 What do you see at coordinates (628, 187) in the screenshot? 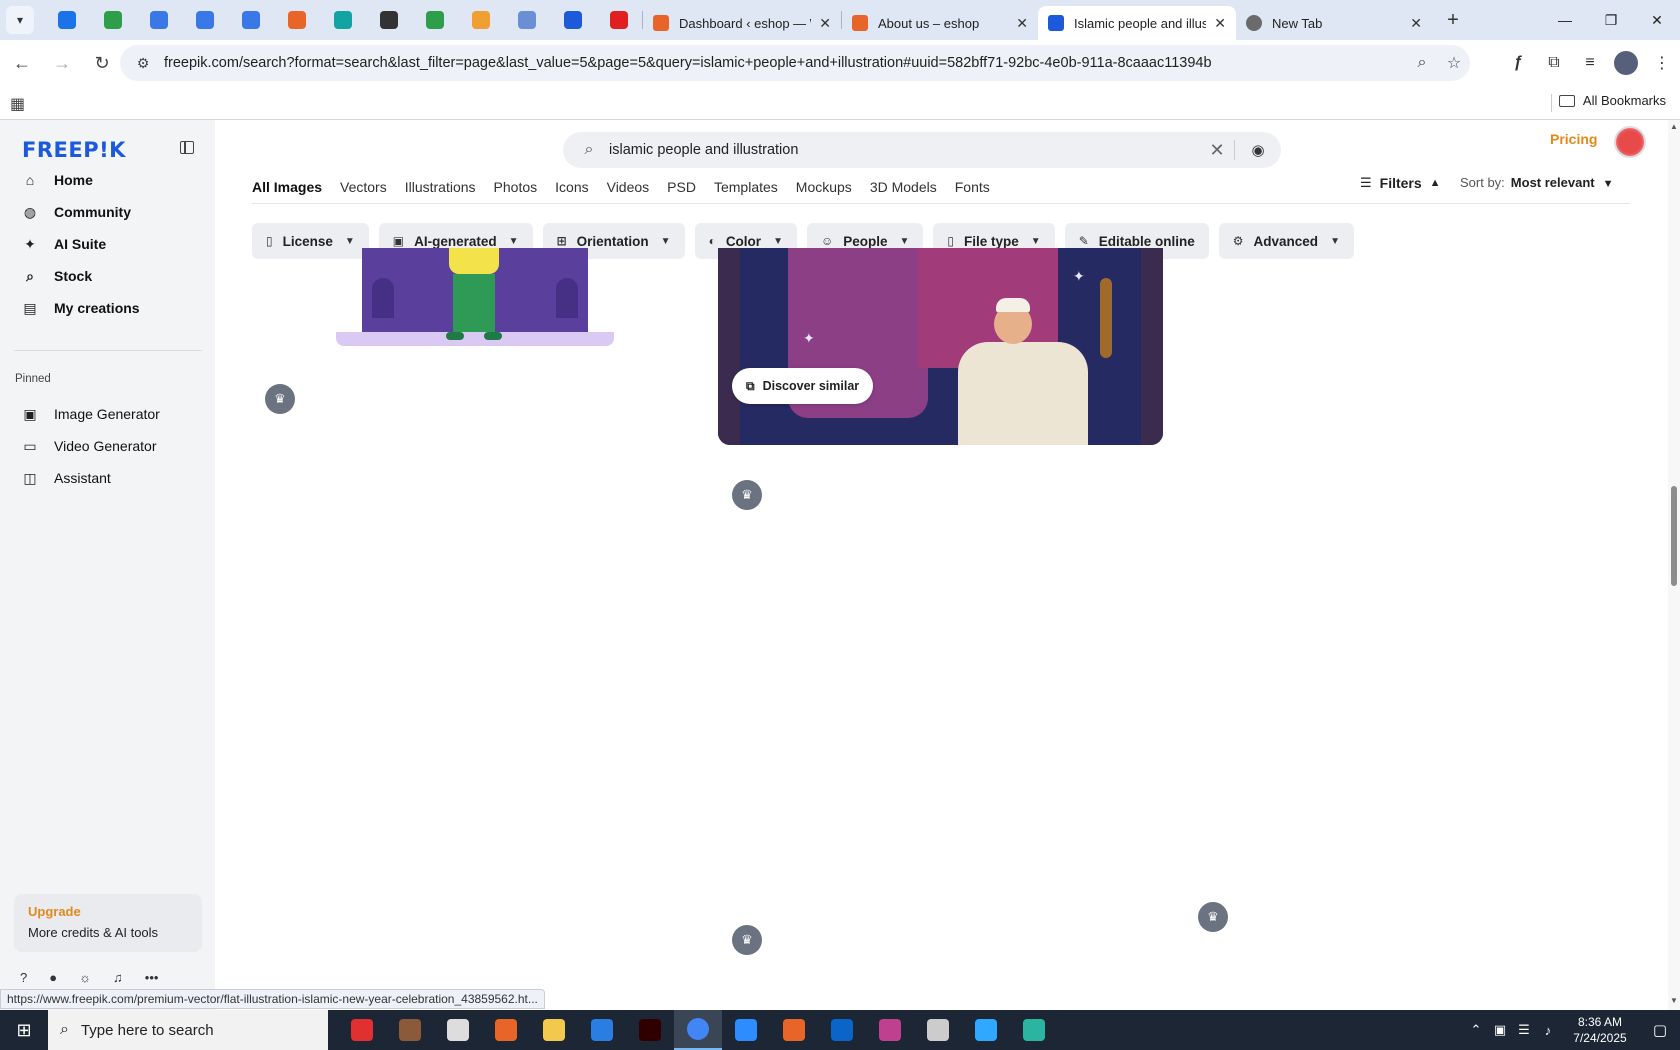
I see `tab-videos: Videos` at bounding box center [628, 187].